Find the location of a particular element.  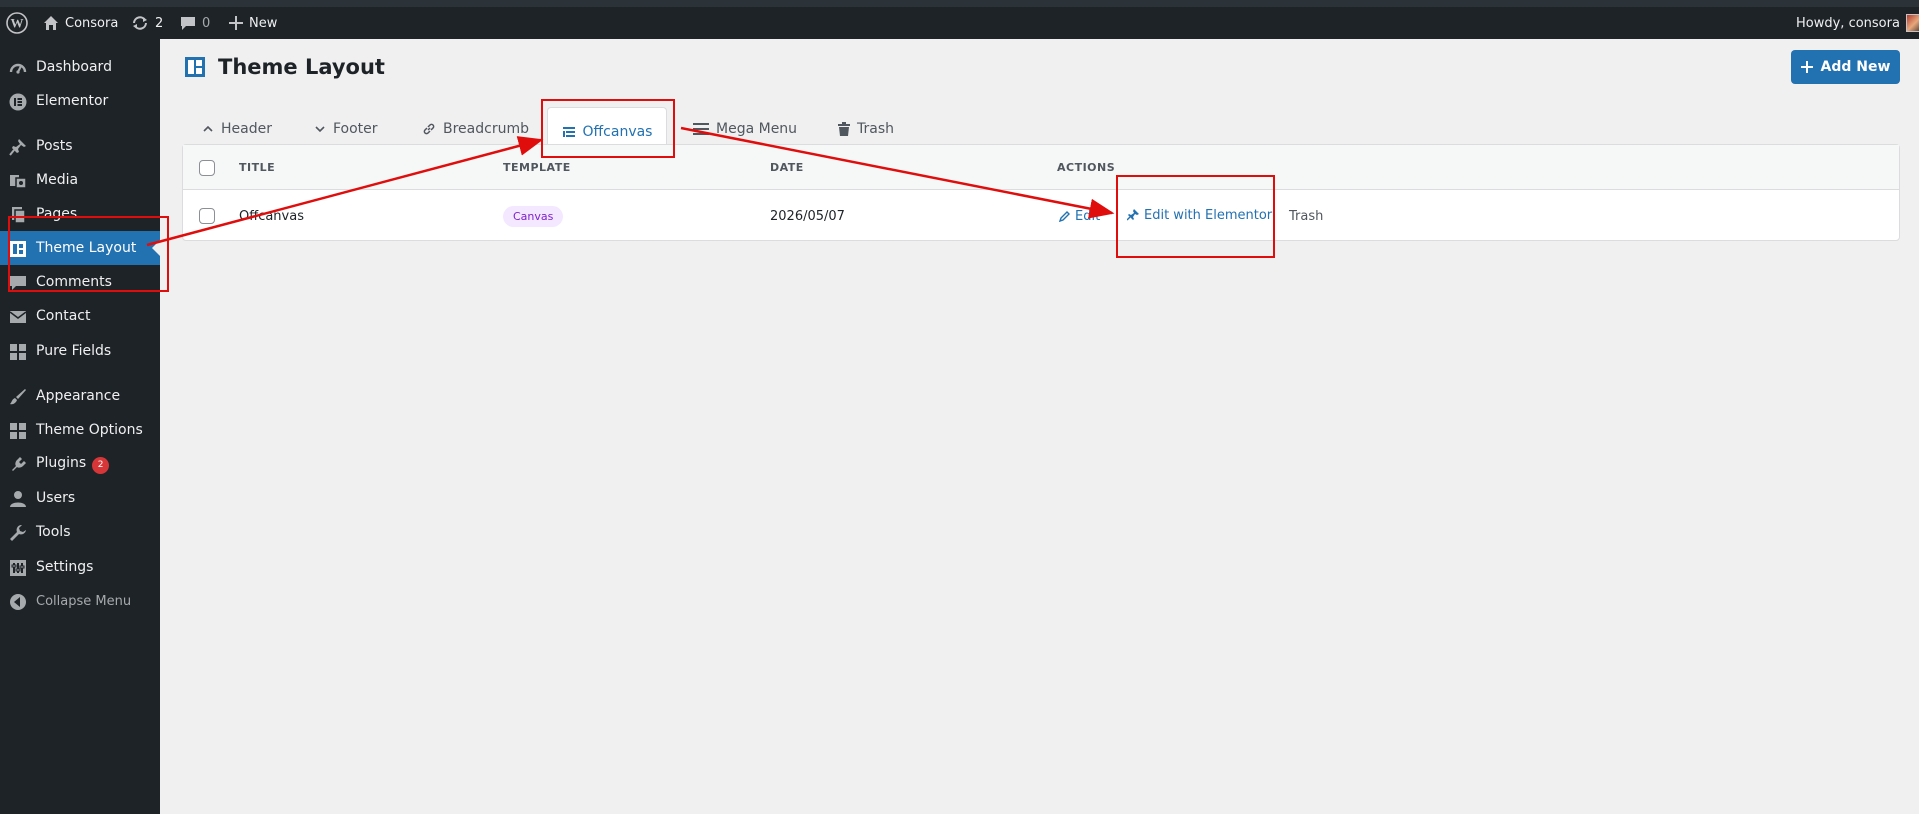

wrench-icon is located at coordinates (18, 533).